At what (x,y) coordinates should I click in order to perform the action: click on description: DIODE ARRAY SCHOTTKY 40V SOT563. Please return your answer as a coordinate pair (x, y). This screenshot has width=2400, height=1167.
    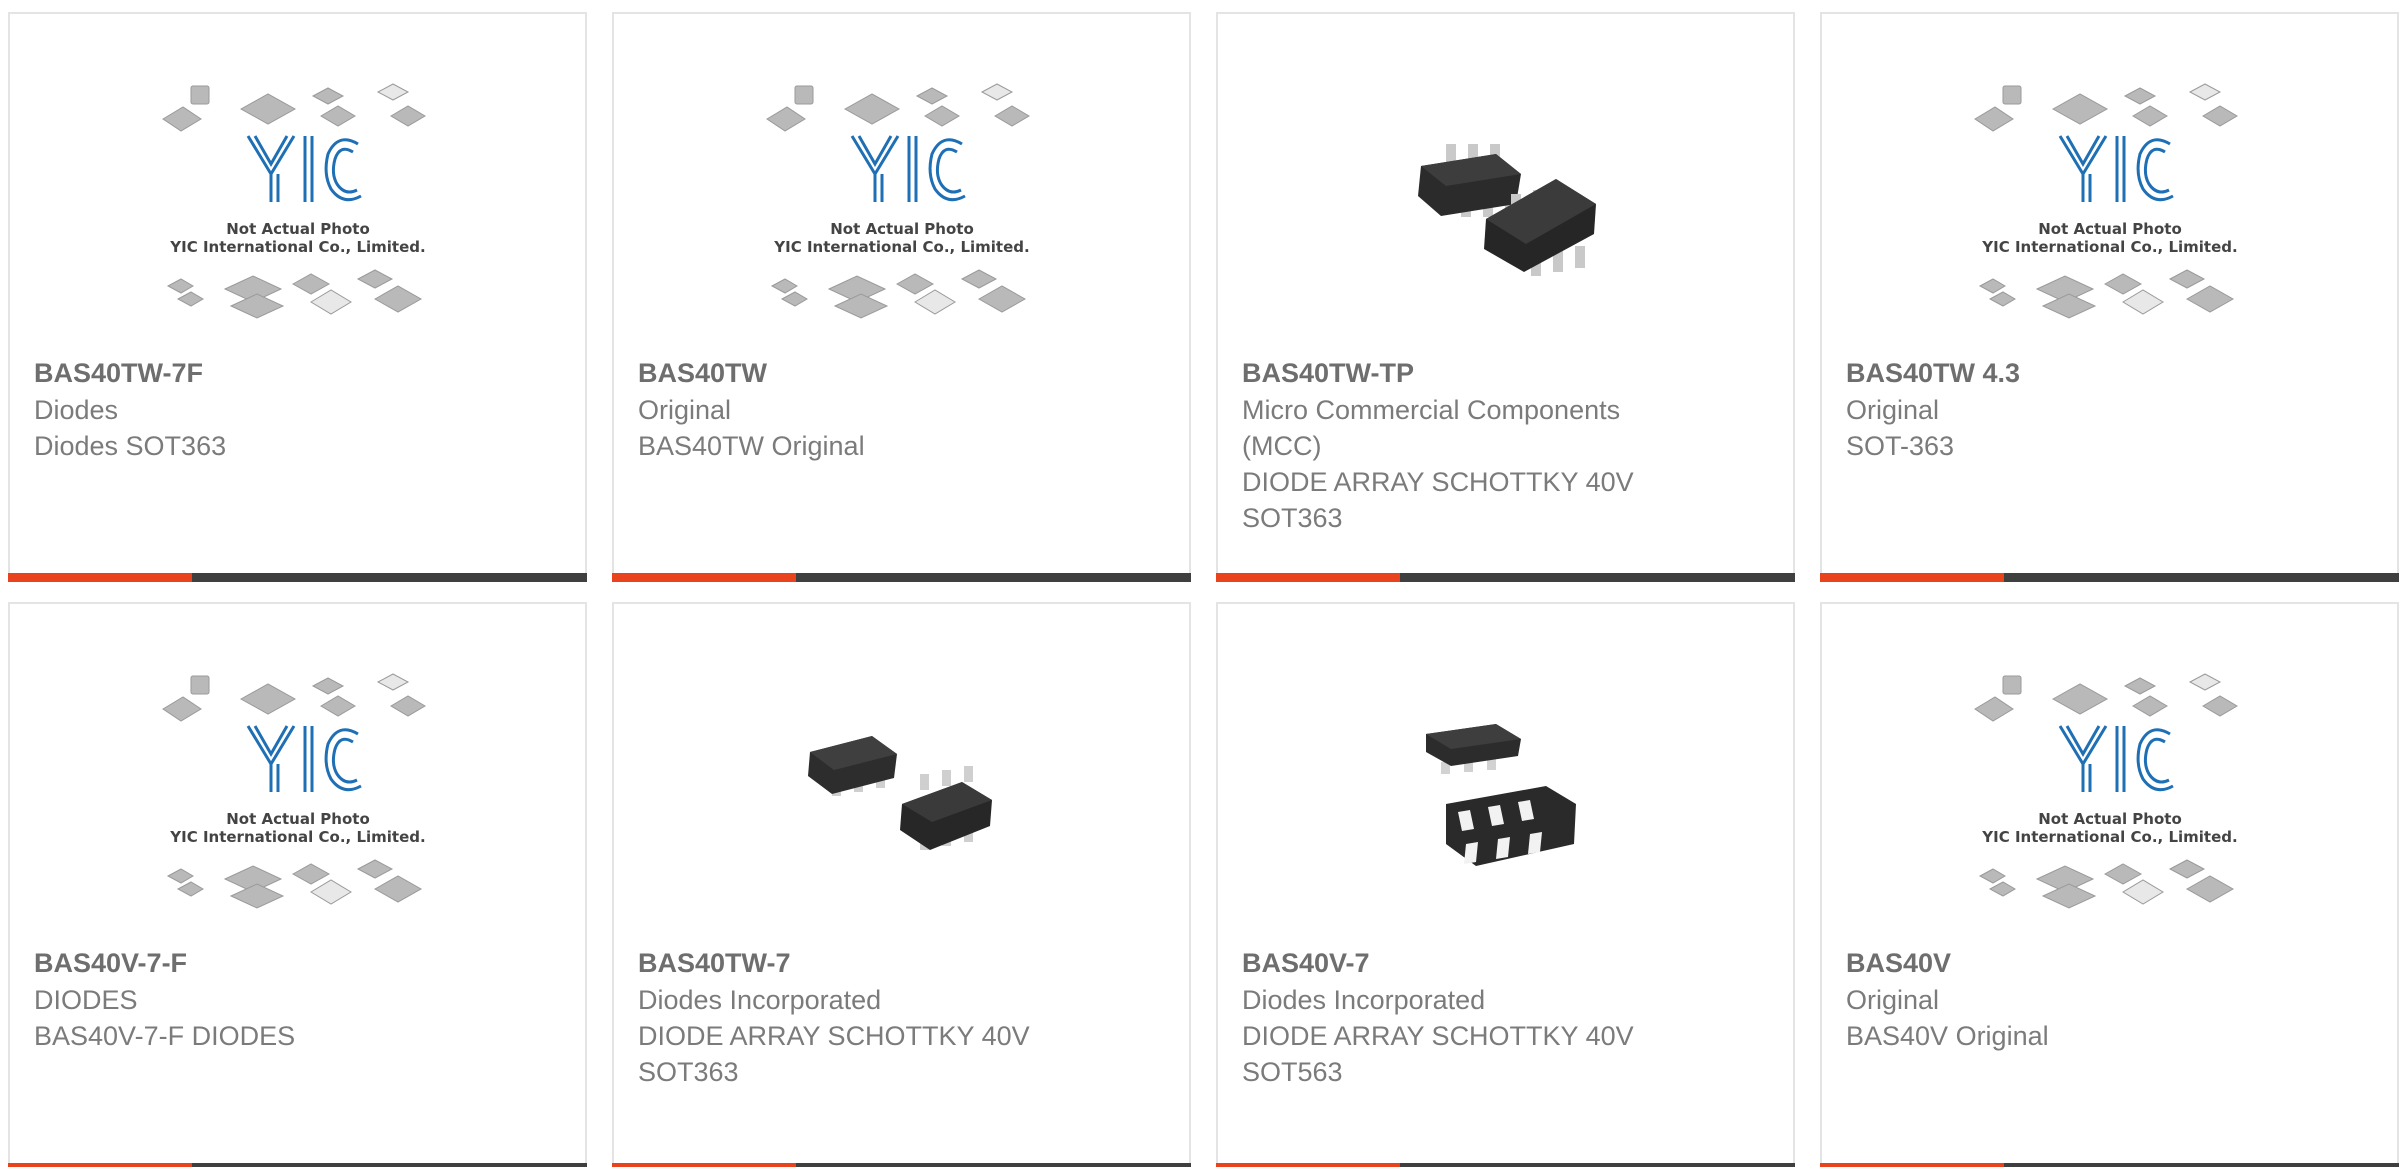
    Looking at the image, I should click on (1438, 1054).